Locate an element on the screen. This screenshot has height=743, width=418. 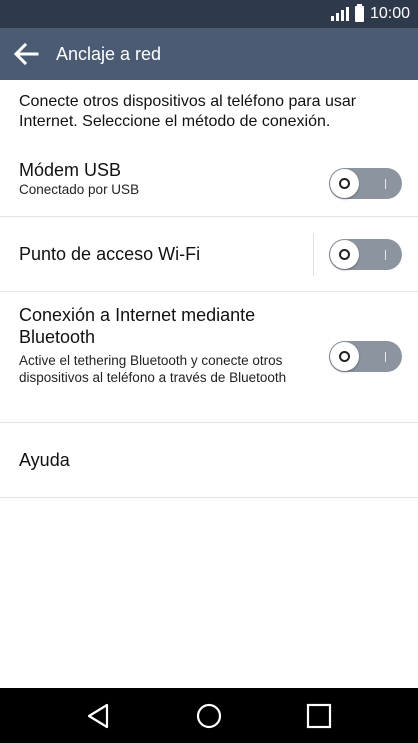
home-circle-icon is located at coordinates (209, 716).